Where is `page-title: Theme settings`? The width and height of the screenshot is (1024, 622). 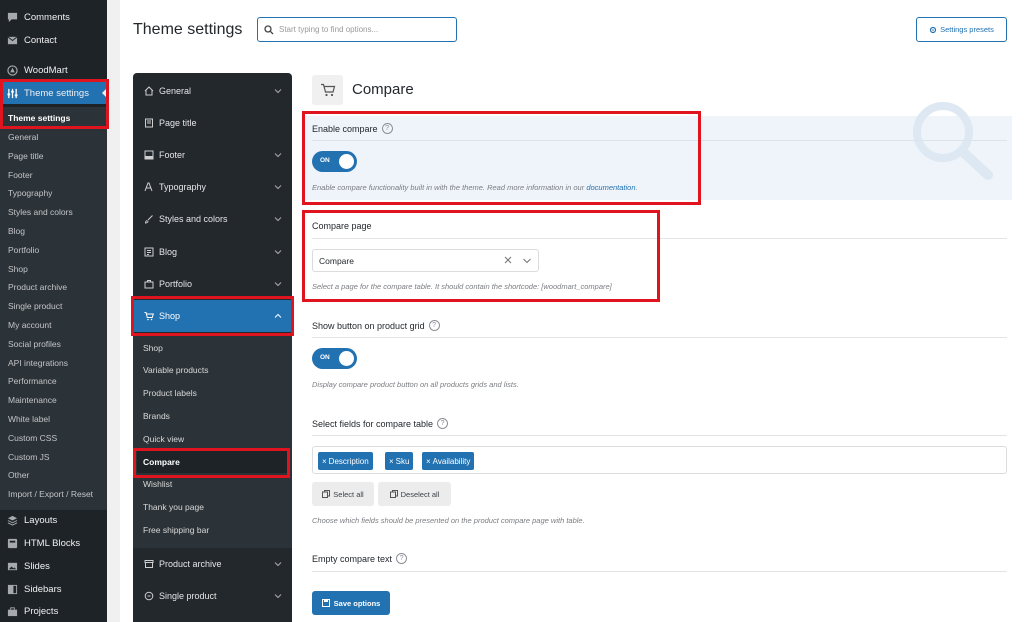
page-title: Theme settings is located at coordinates (188, 29).